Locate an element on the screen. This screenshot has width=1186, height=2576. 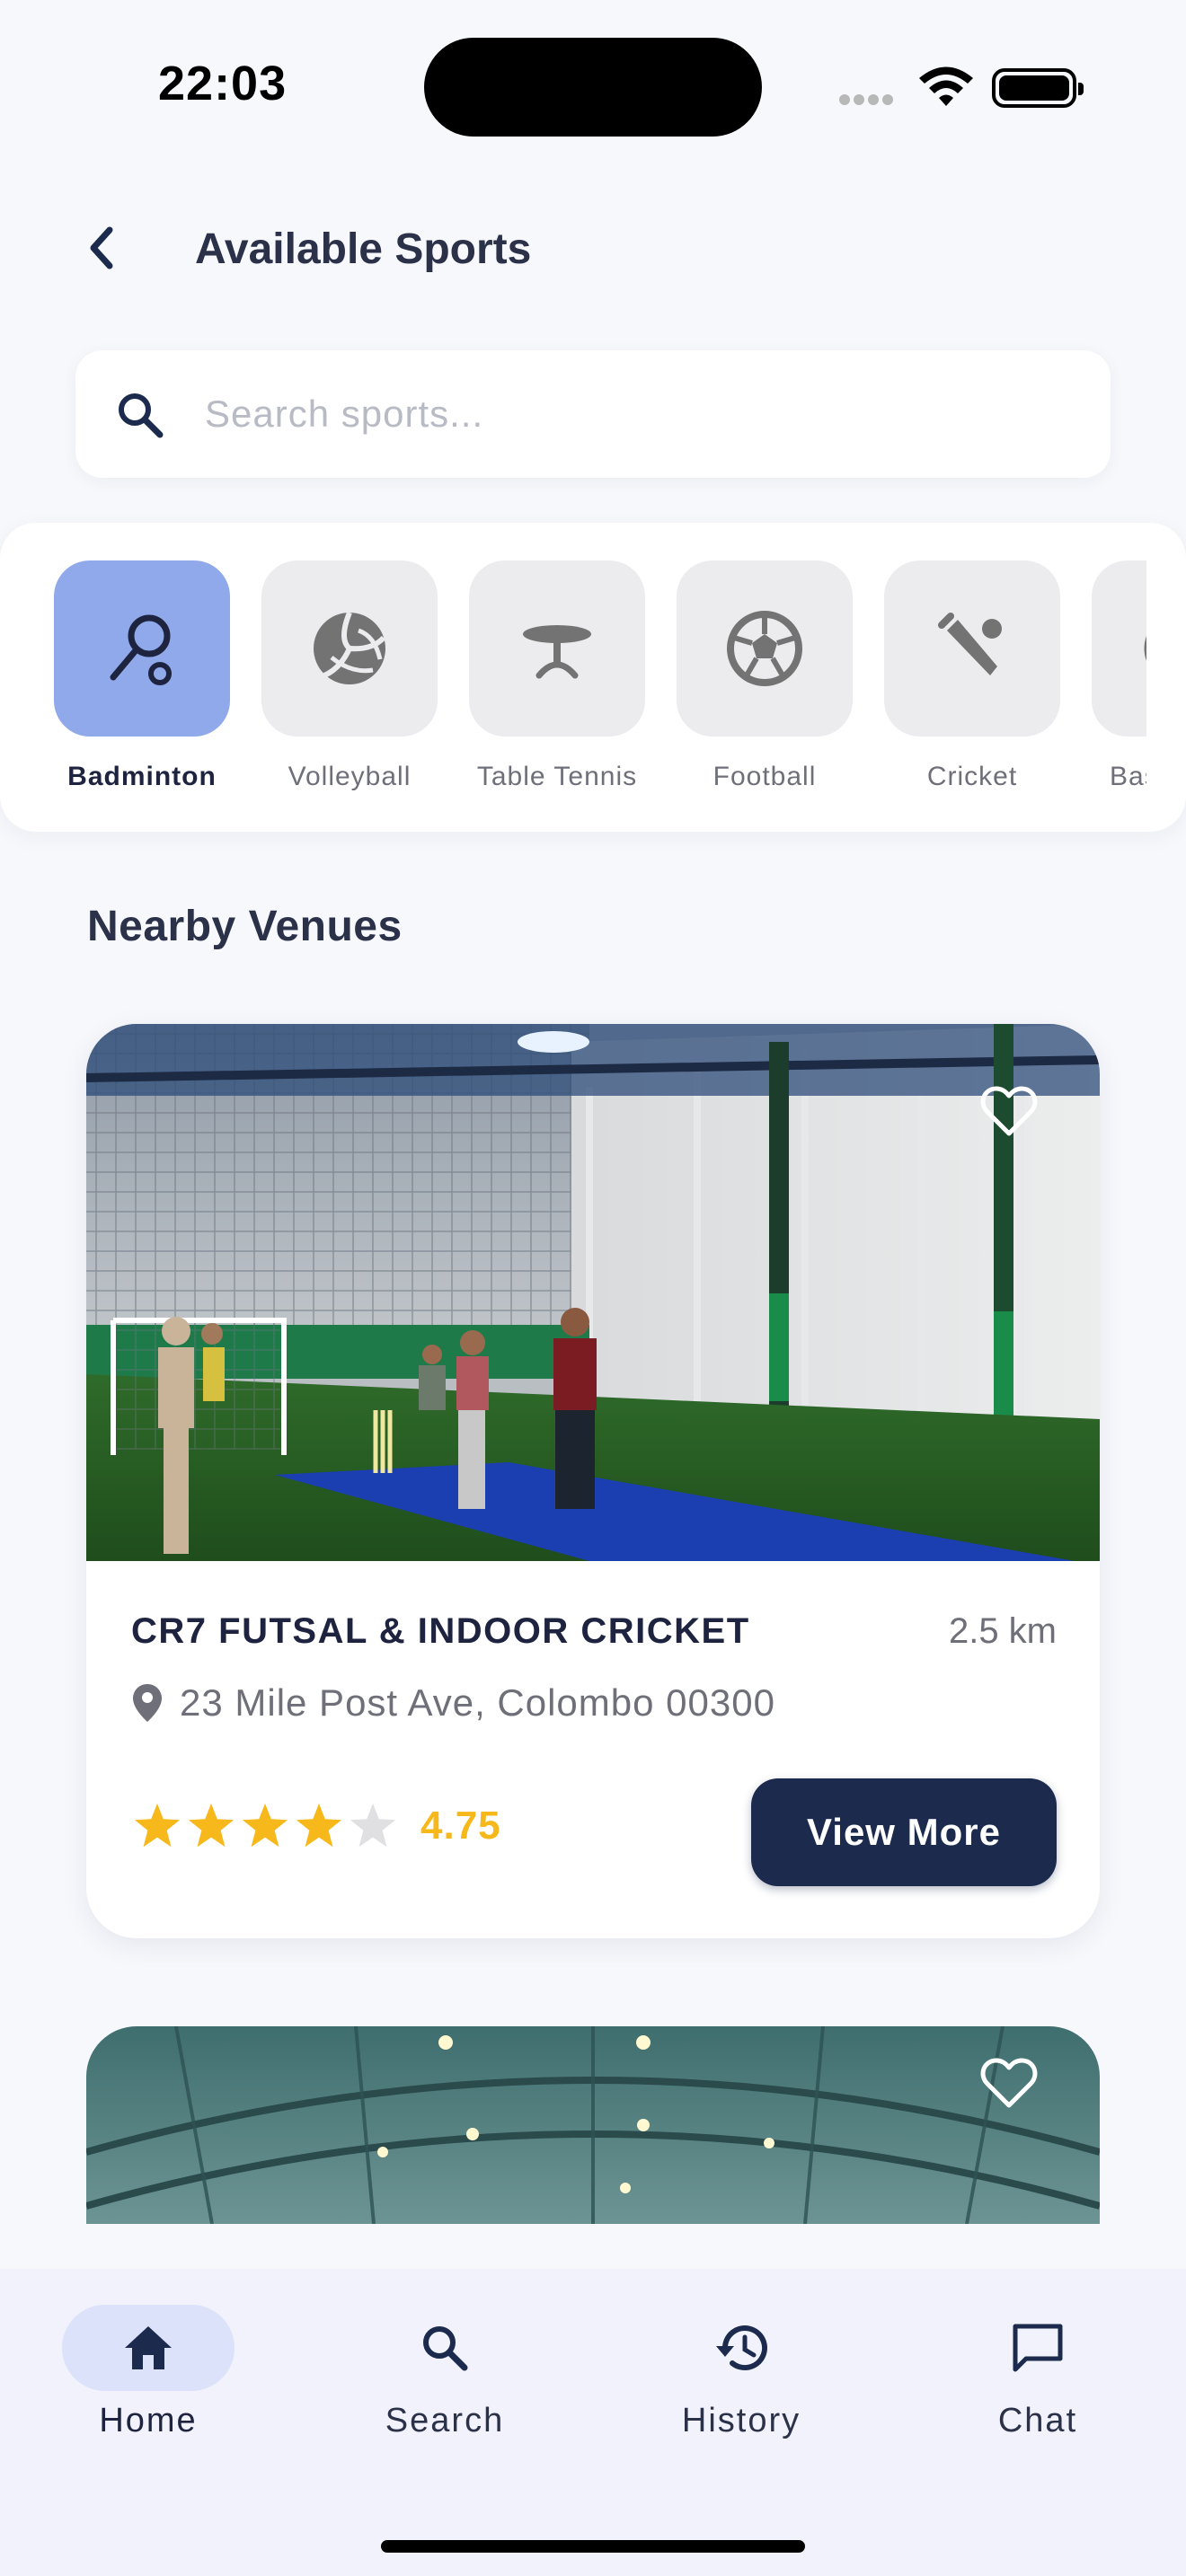
venue-distance: 2.5 km is located at coordinates (1002, 1631).